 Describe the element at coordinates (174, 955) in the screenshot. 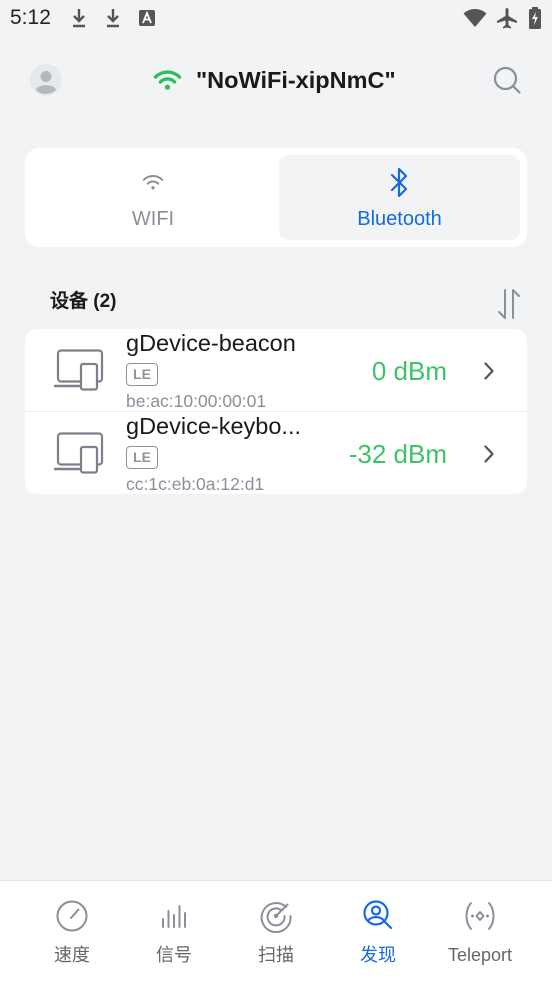

I see `nav-label: 信号` at that location.